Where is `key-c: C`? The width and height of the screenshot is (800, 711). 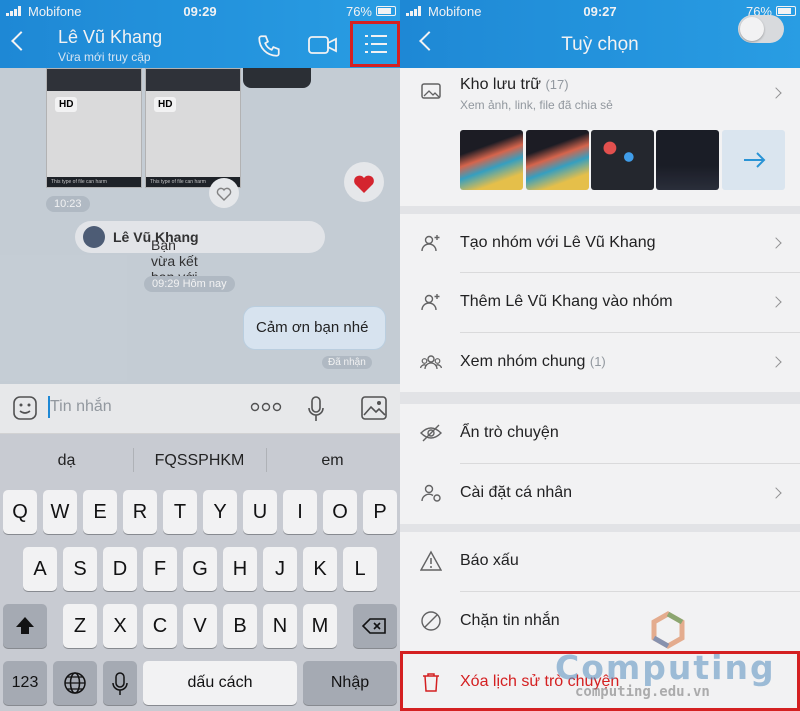
key-c: C is located at coordinates (160, 626).